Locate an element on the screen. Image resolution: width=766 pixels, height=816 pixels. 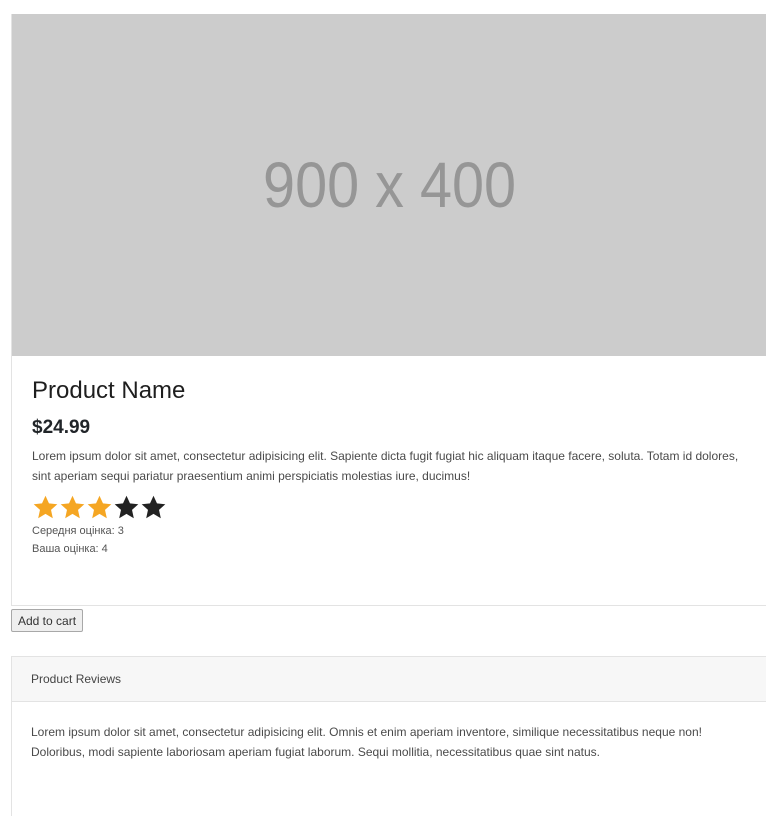
image-size-label: 900 x 400 is located at coordinates (389, 185).